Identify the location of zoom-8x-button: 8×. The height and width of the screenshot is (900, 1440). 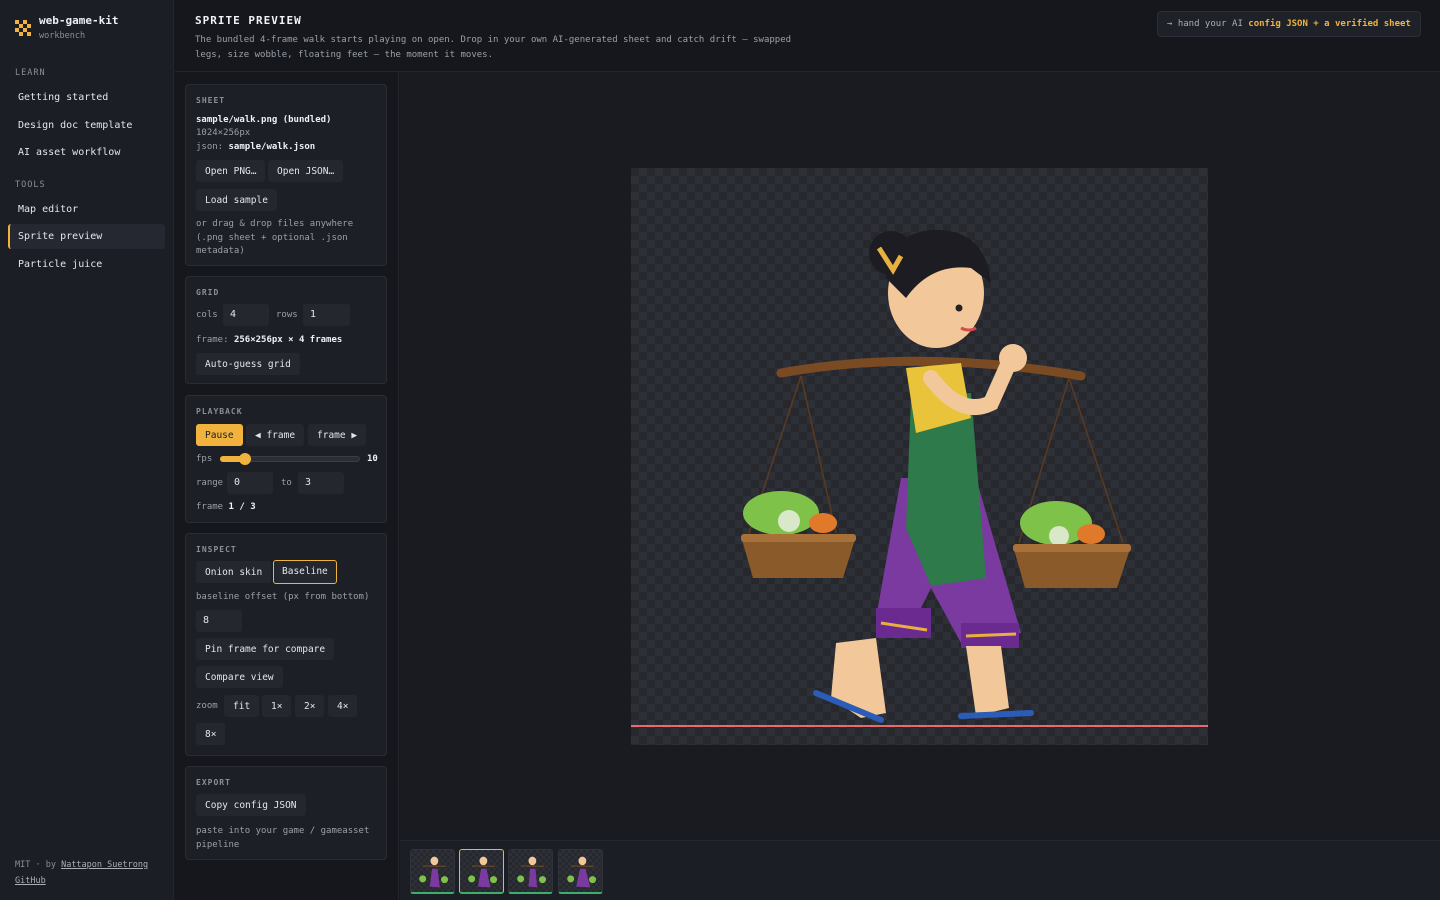
(211, 734).